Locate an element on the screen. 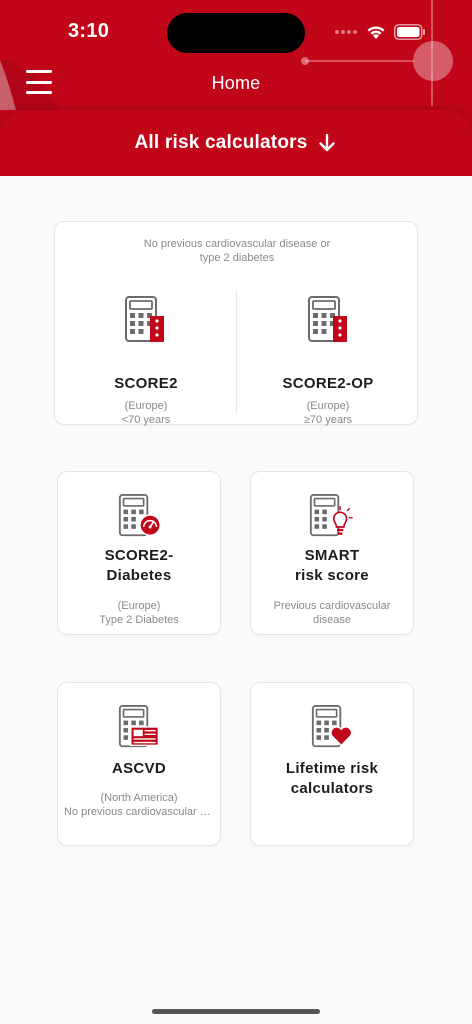  calculator-detail: <70 years is located at coordinates (146, 420).